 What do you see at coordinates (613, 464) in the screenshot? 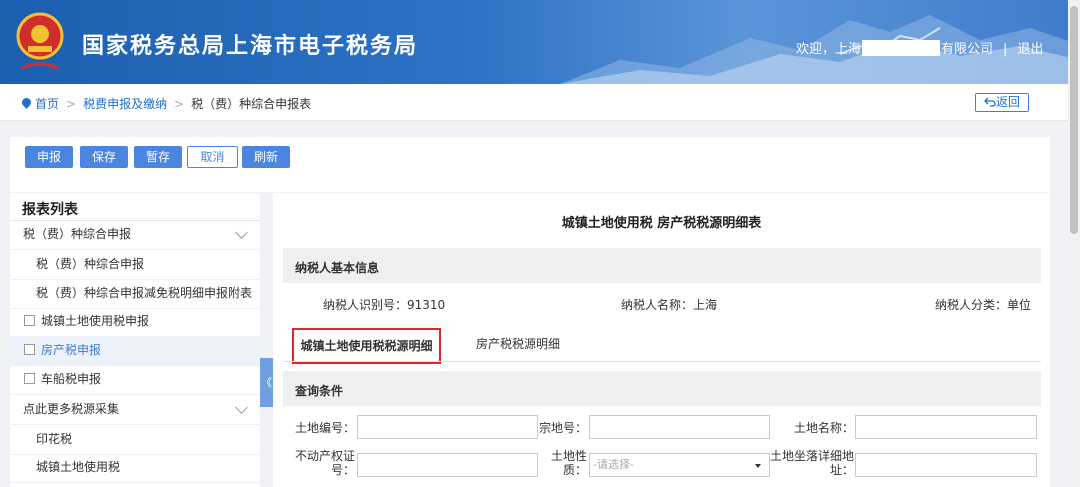
I see `select-placeholder: -请选择-` at bounding box center [613, 464].